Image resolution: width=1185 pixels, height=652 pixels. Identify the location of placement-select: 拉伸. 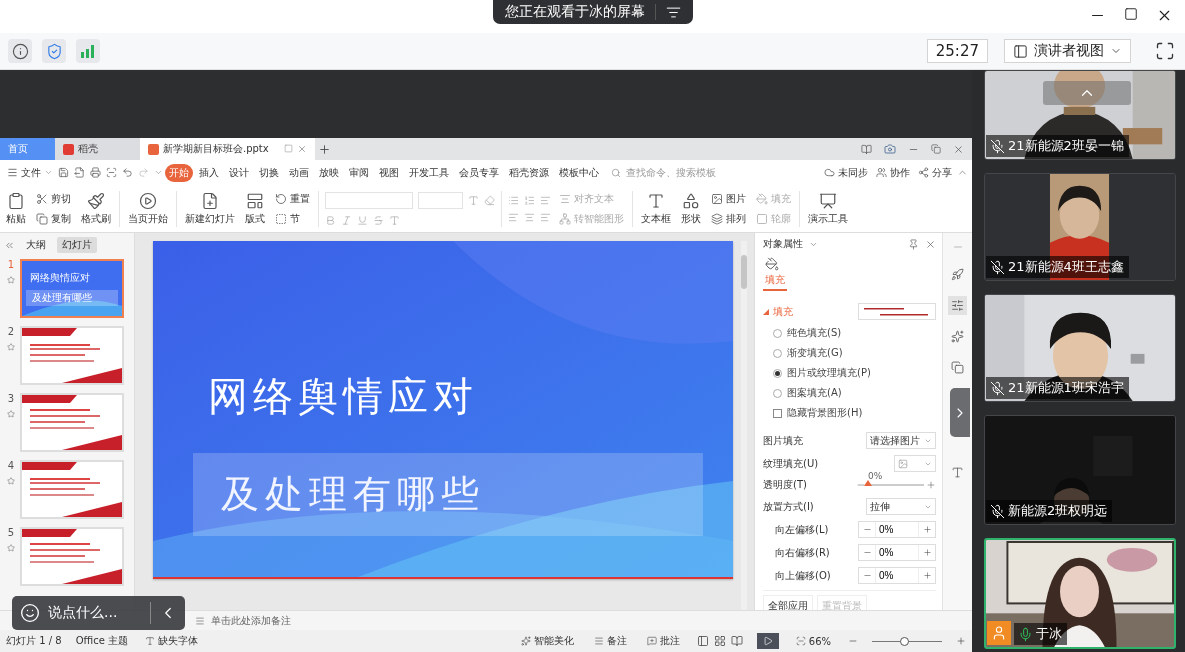
(901, 506).